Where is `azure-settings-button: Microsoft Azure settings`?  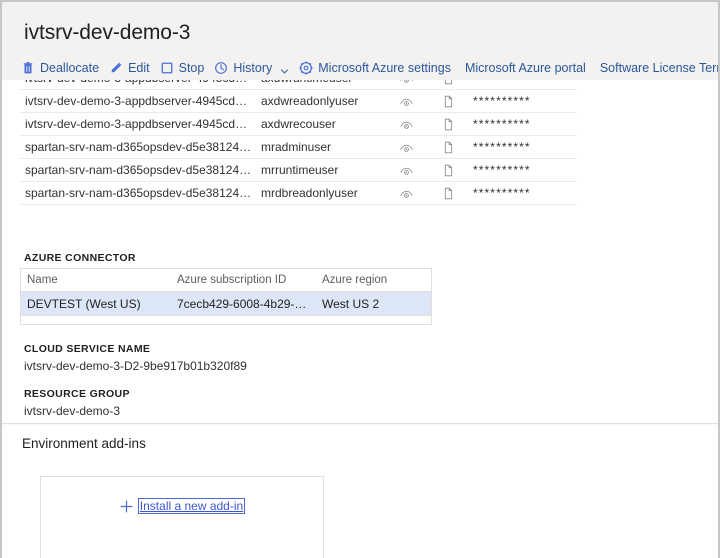 azure-settings-button: Microsoft Azure settings is located at coordinates (379, 68).